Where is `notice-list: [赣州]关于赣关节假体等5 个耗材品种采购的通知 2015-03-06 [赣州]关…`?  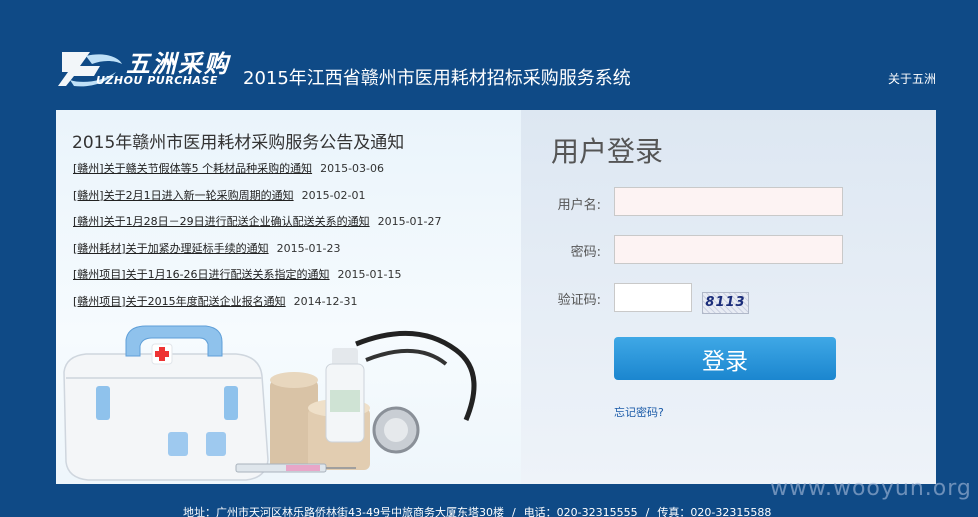
notice-list: [赣州]关于赣关节假体等5 个耗材品种采购的通知 2015-03-06 [赣州]关… is located at coordinates (257, 239).